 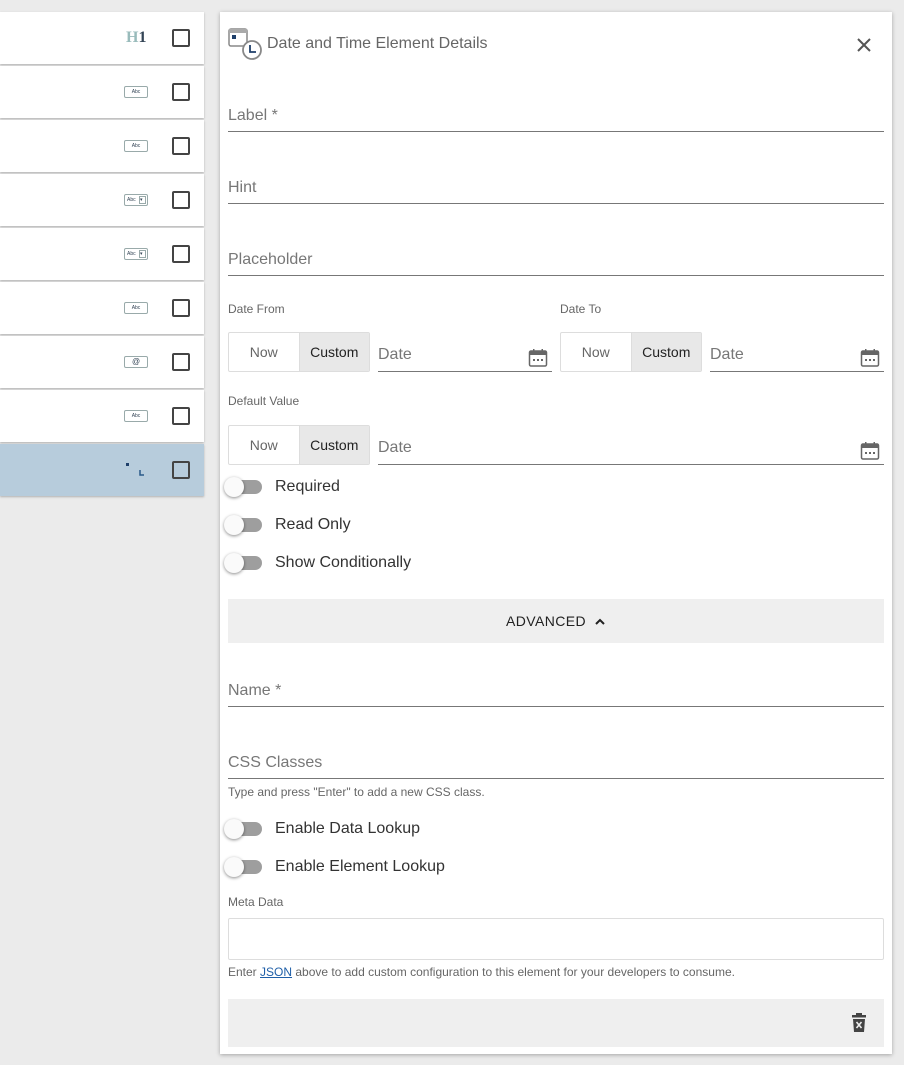 I want to click on read-only-toggle: Read Only, so click(x=287, y=525).